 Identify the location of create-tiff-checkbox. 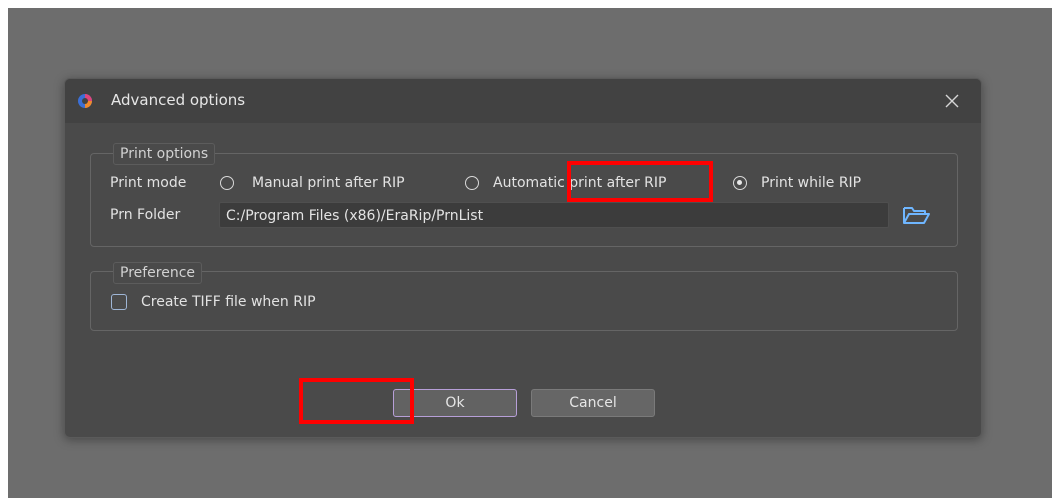
(119, 302).